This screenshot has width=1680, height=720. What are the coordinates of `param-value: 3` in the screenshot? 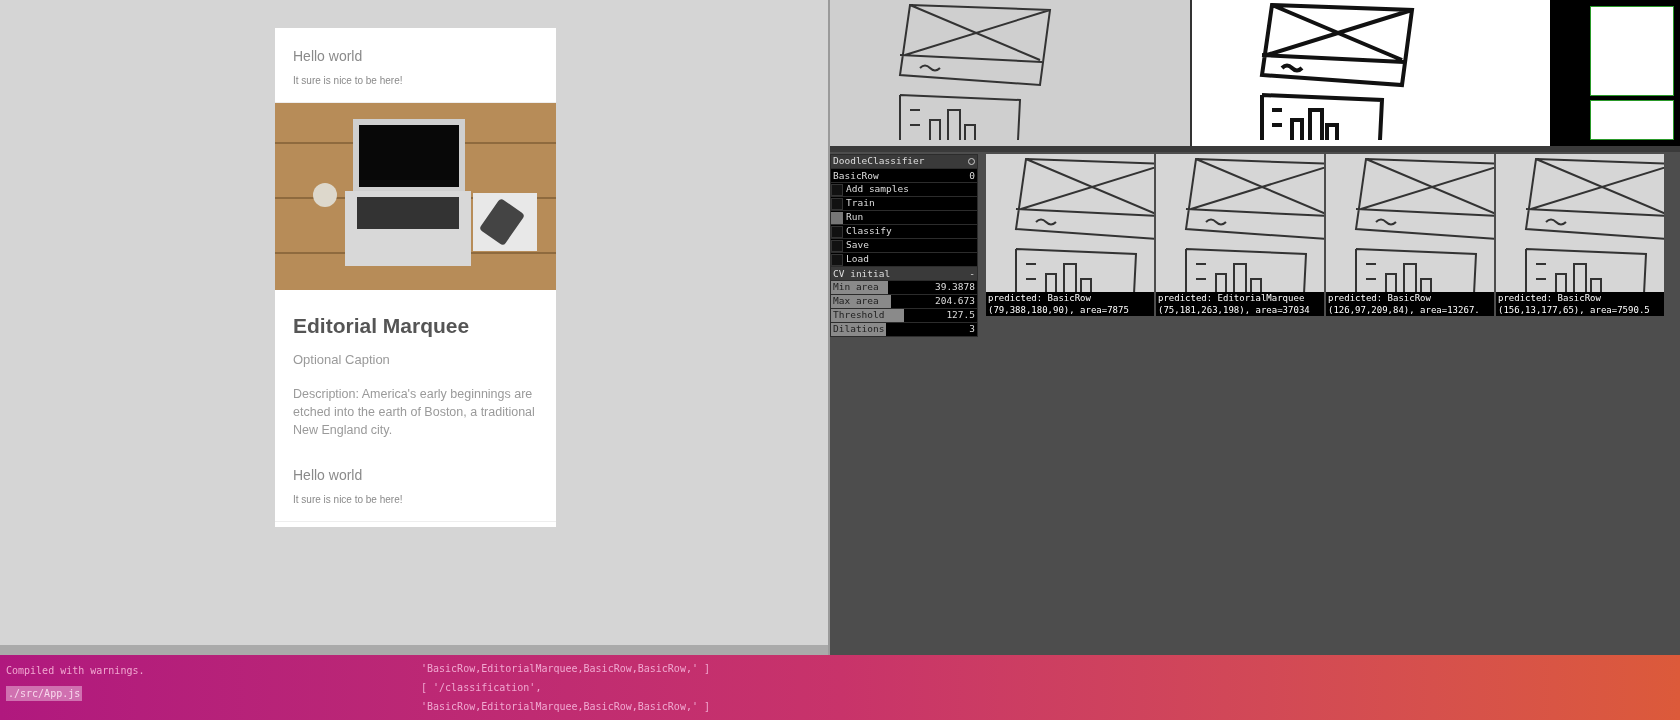 It's located at (972, 329).